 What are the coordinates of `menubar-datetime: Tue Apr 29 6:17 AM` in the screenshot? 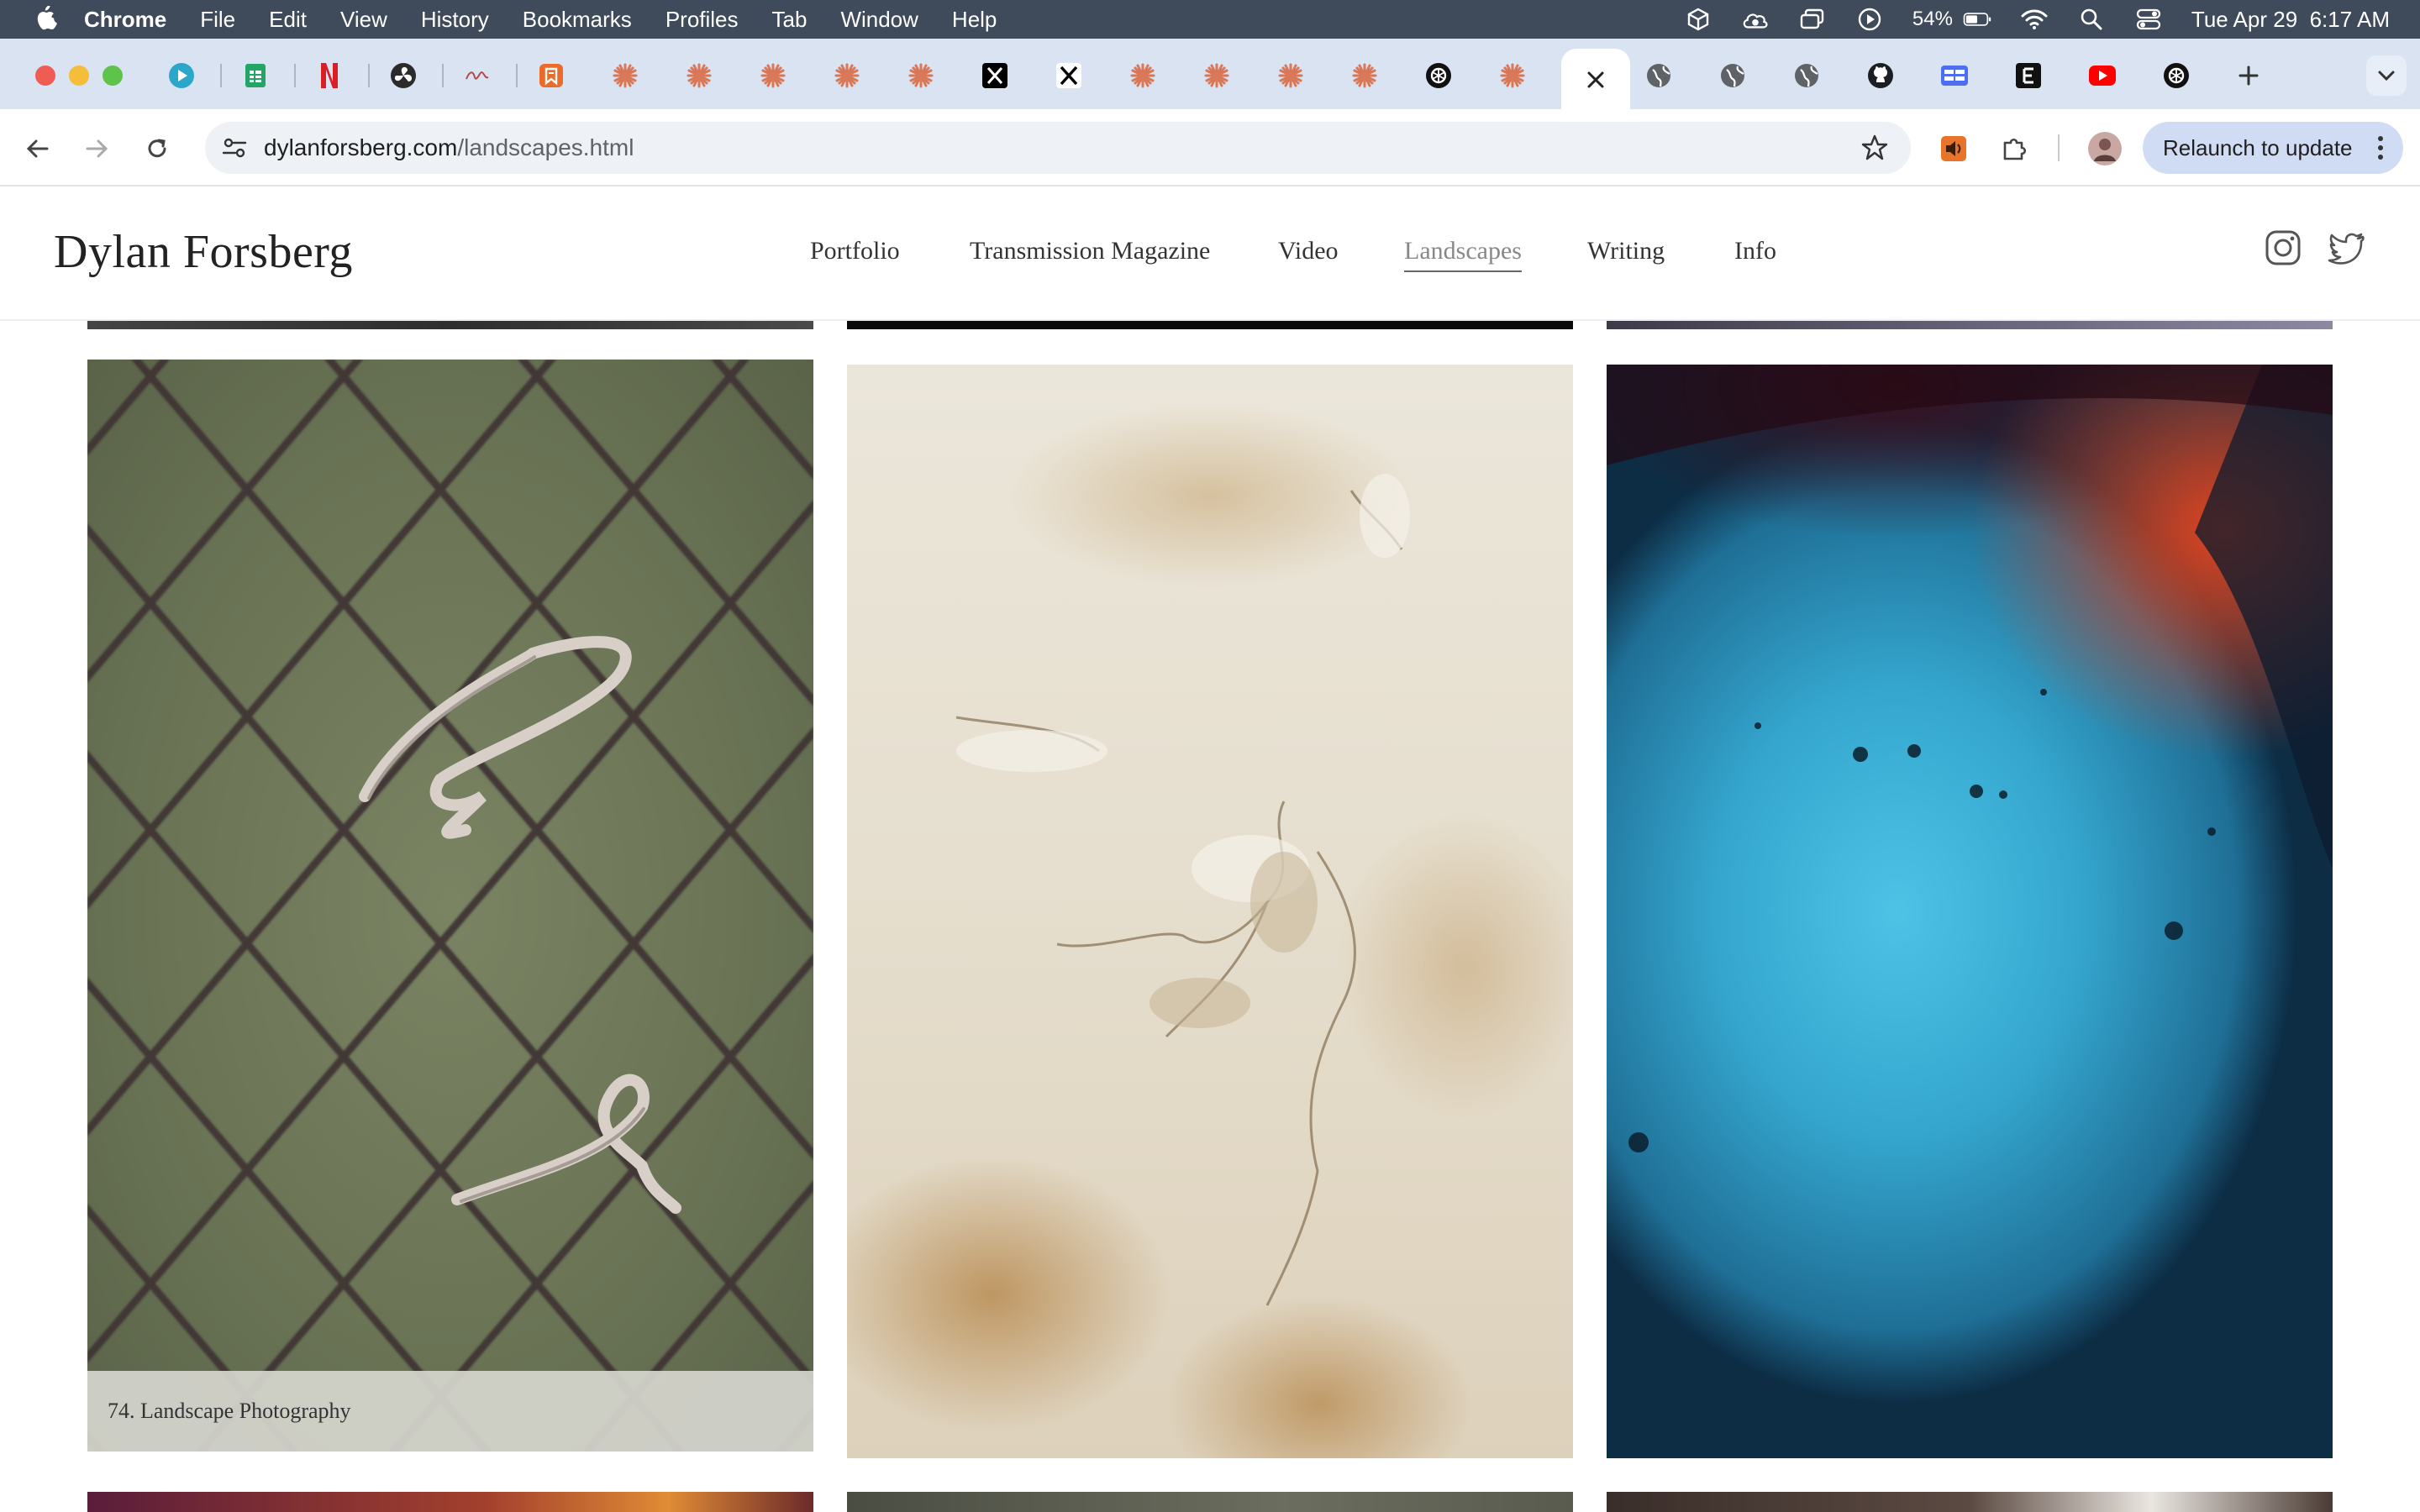 It's located at (2290, 20).